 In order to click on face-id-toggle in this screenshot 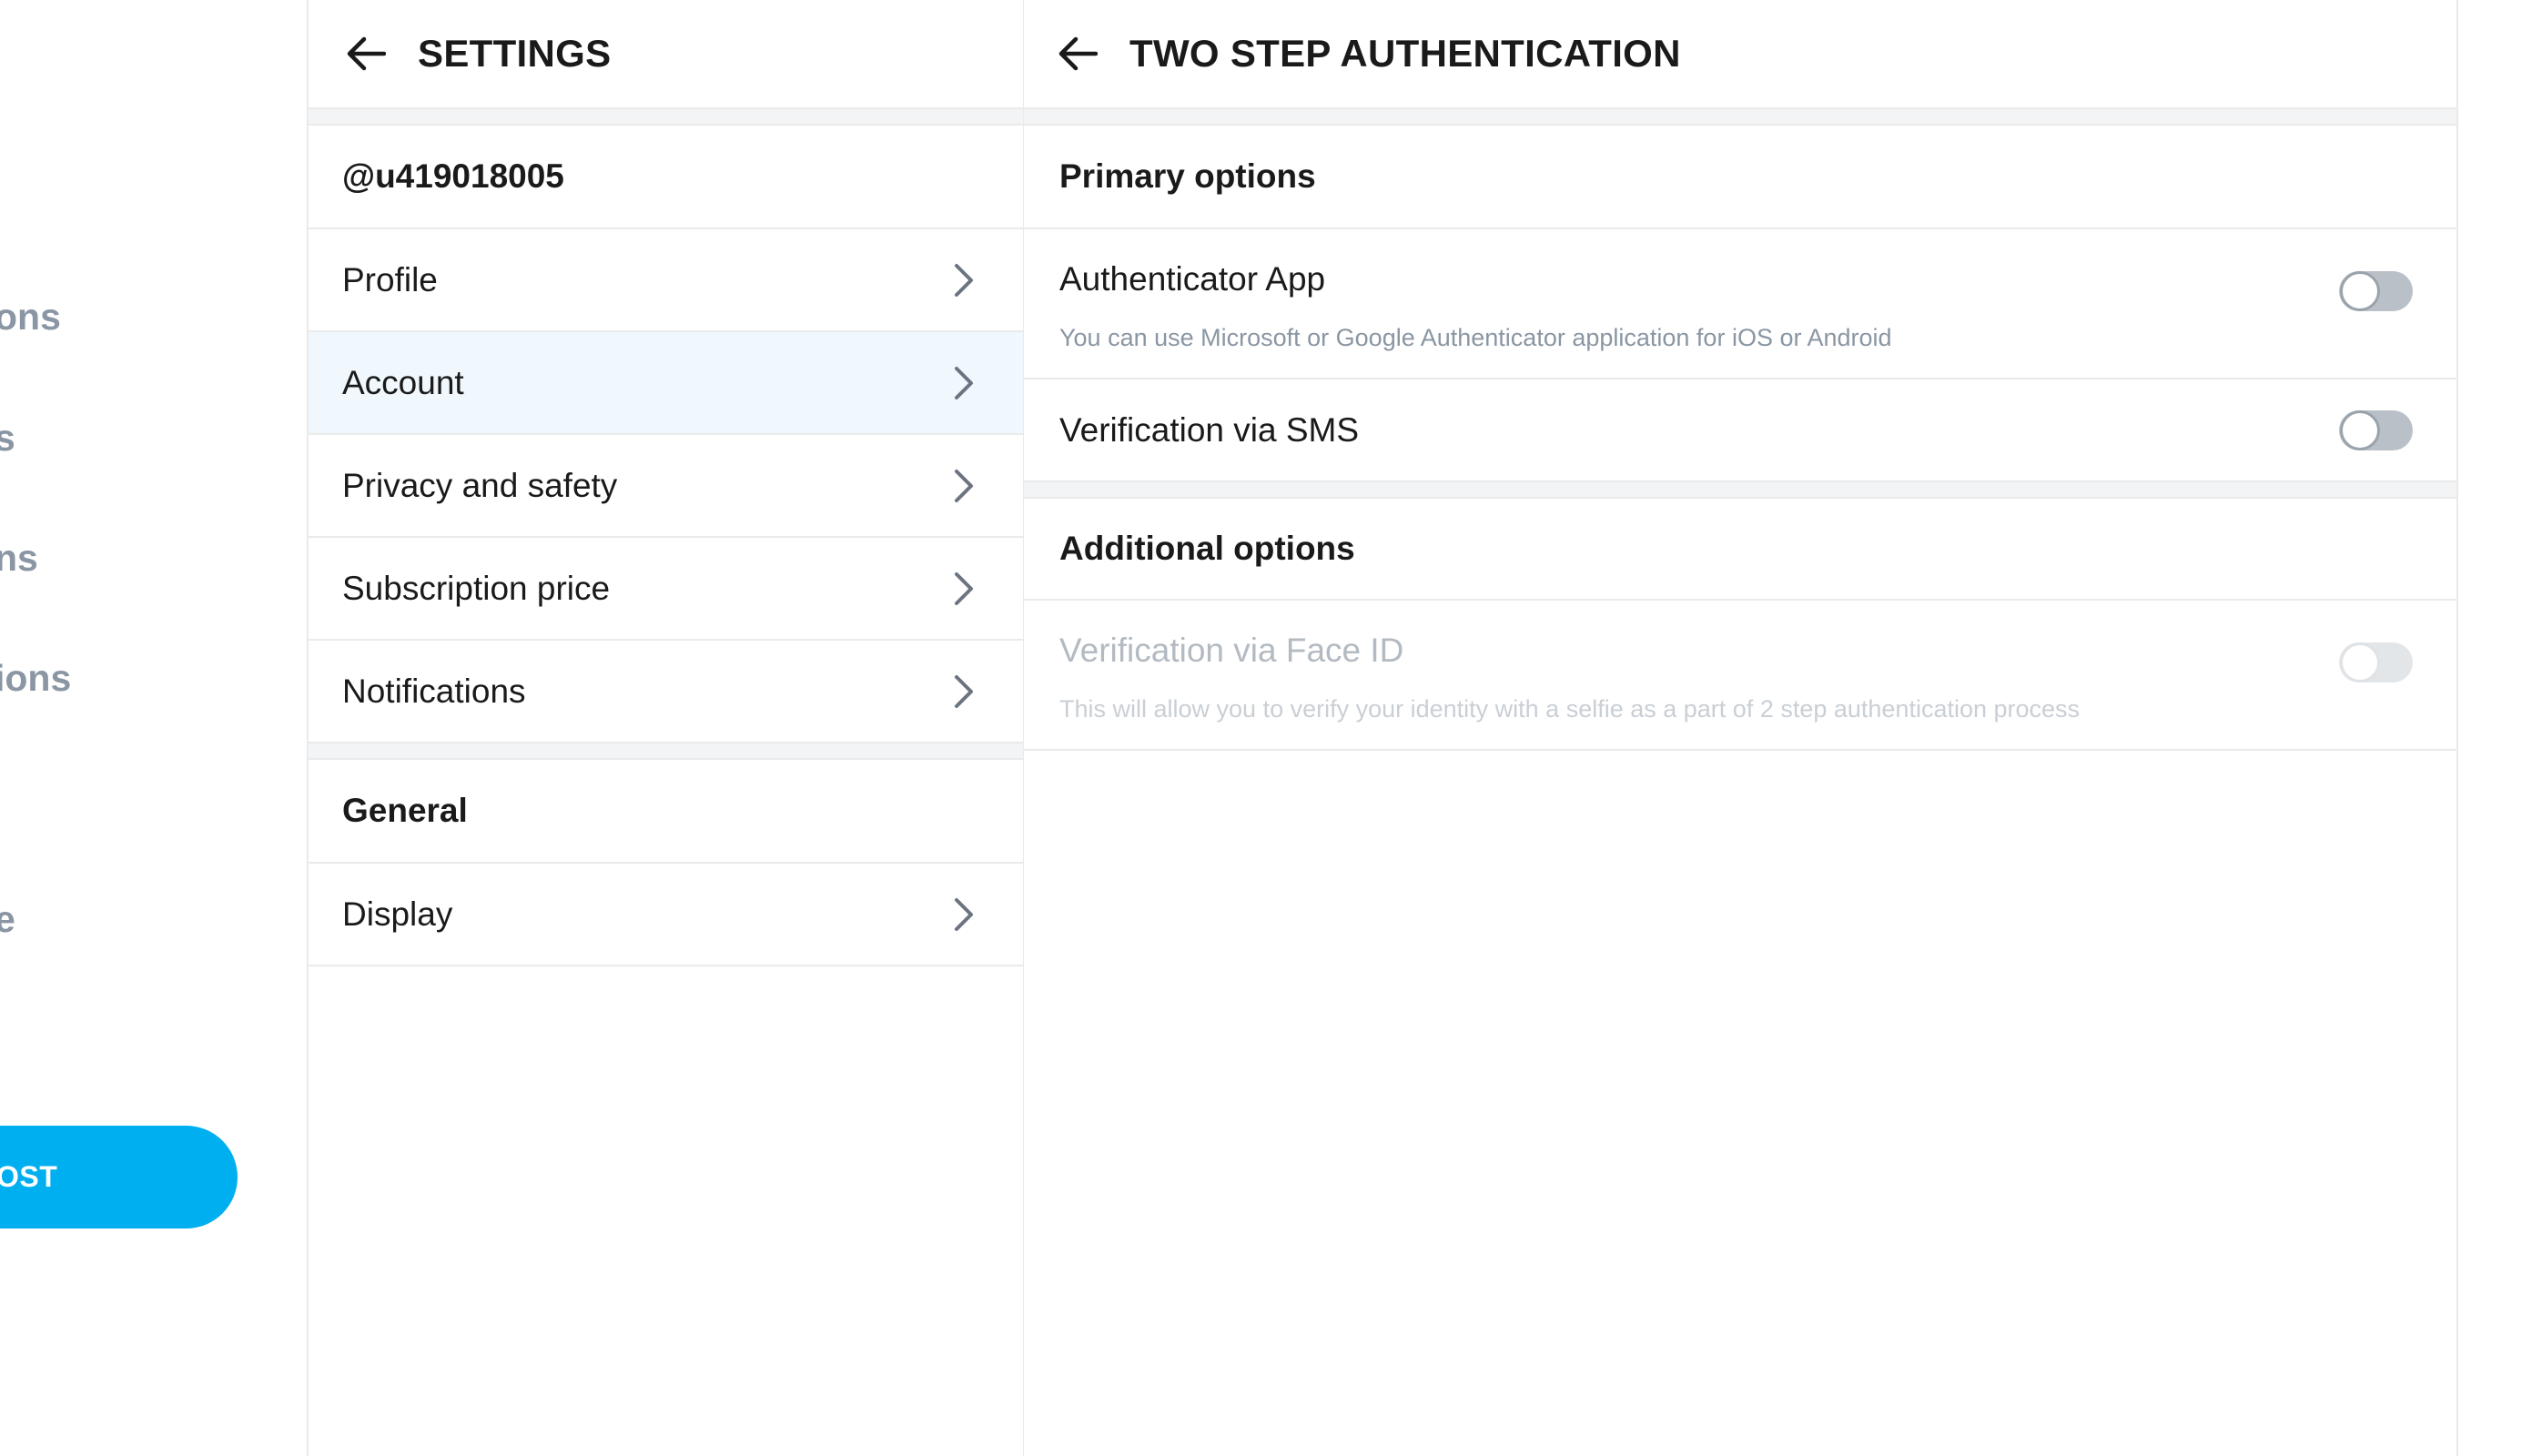, I will do `click(2376, 662)`.